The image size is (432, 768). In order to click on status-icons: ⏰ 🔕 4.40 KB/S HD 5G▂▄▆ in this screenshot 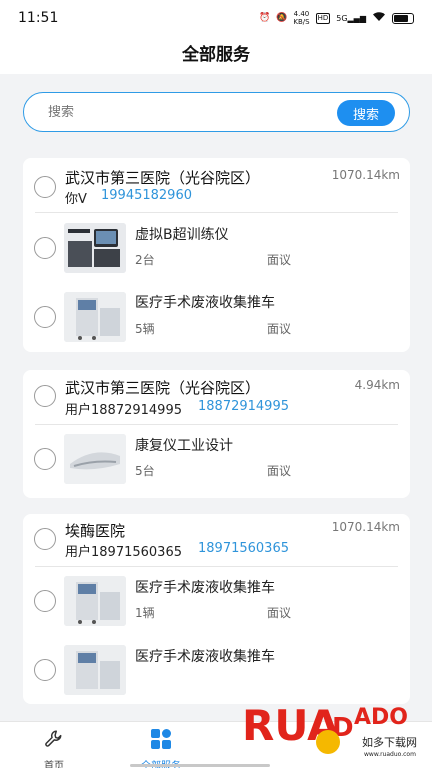, I will do `click(336, 18)`.